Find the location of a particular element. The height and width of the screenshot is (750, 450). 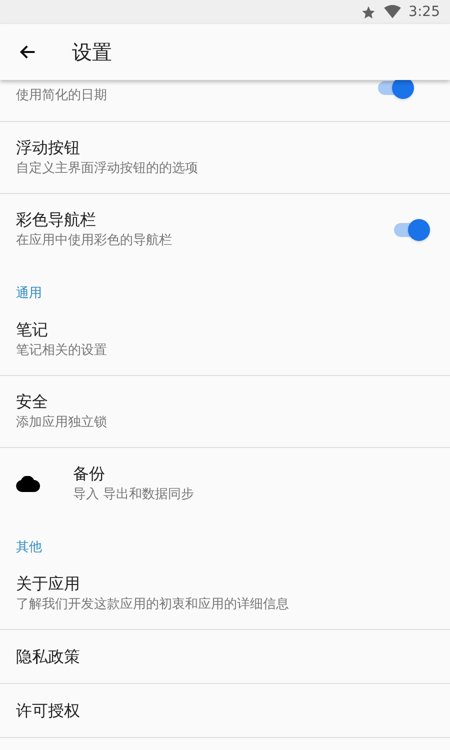

row-subtitle: 导入 导出和数据同步 is located at coordinates (134, 495).